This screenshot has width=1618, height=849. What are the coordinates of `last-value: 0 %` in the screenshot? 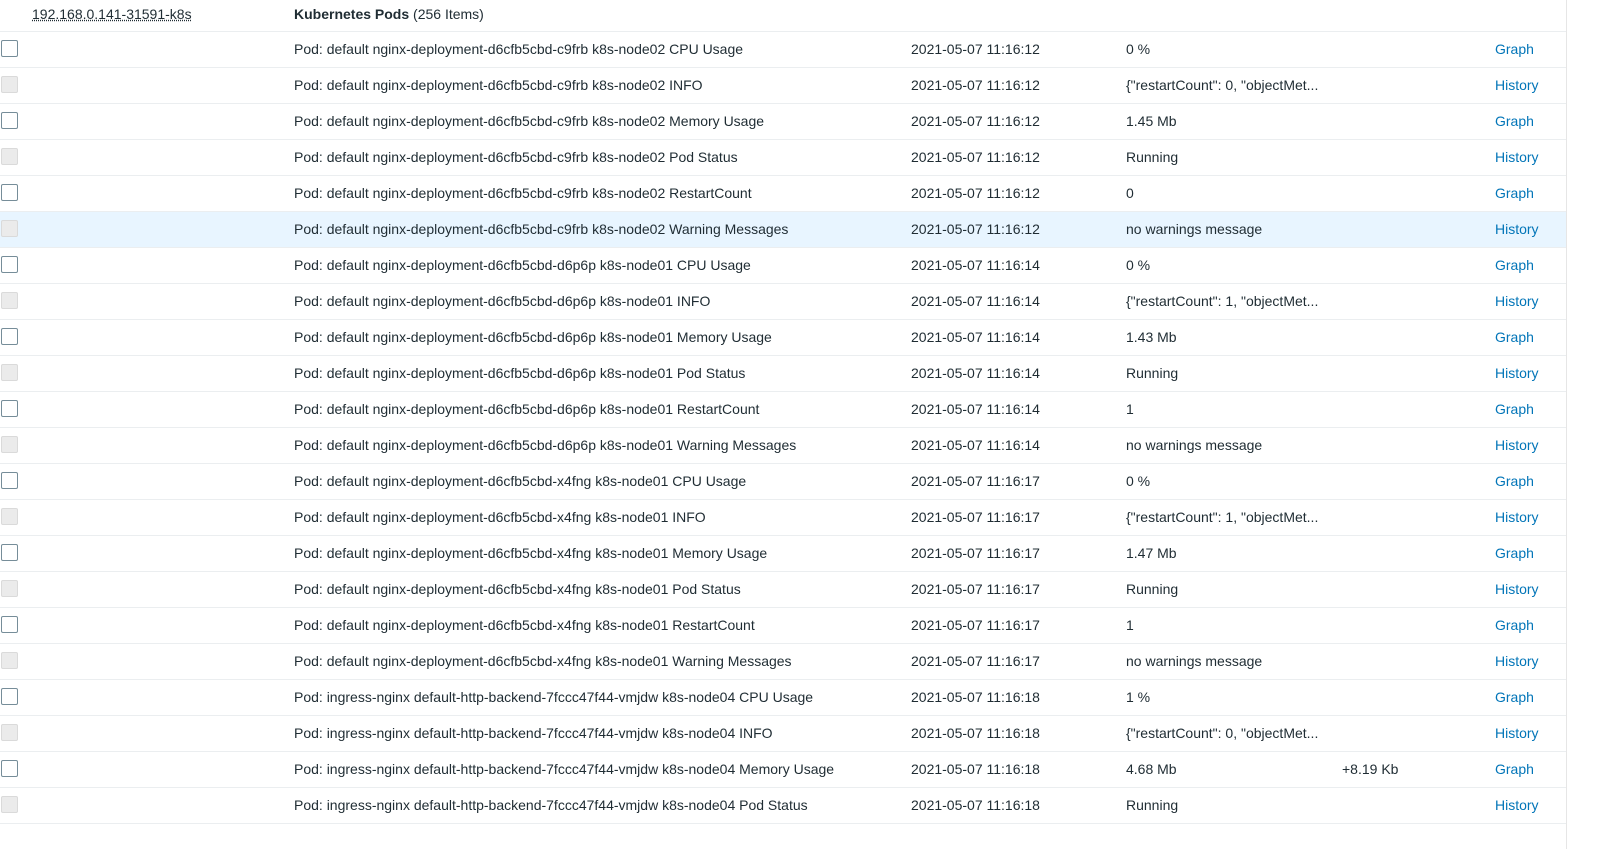 It's located at (1138, 265).